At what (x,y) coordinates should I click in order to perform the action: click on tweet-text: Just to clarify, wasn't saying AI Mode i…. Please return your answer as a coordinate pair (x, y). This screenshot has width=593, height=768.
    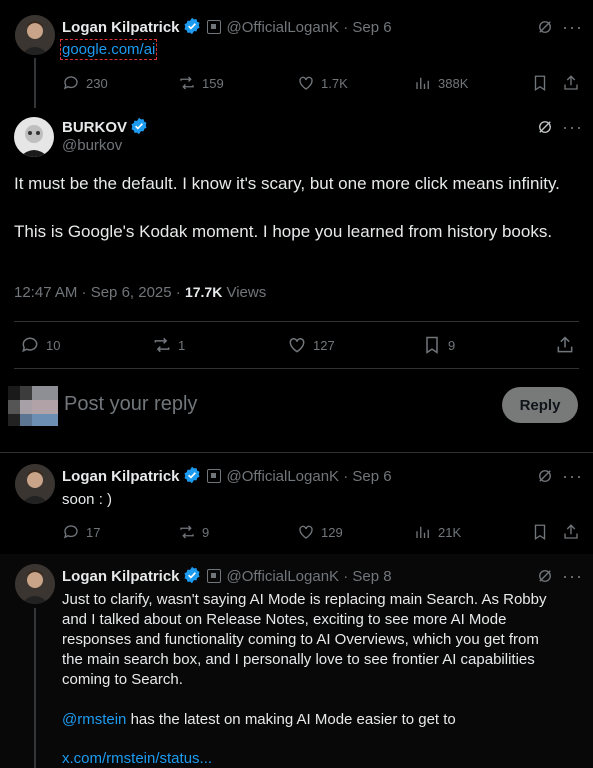
    Looking at the image, I should click on (304, 639).